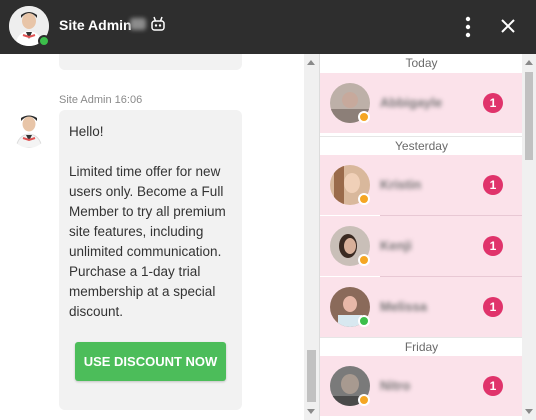 The image size is (536, 420). What do you see at coordinates (44, 41) in the screenshot?
I see `online-status-dot` at bounding box center [44, 41].